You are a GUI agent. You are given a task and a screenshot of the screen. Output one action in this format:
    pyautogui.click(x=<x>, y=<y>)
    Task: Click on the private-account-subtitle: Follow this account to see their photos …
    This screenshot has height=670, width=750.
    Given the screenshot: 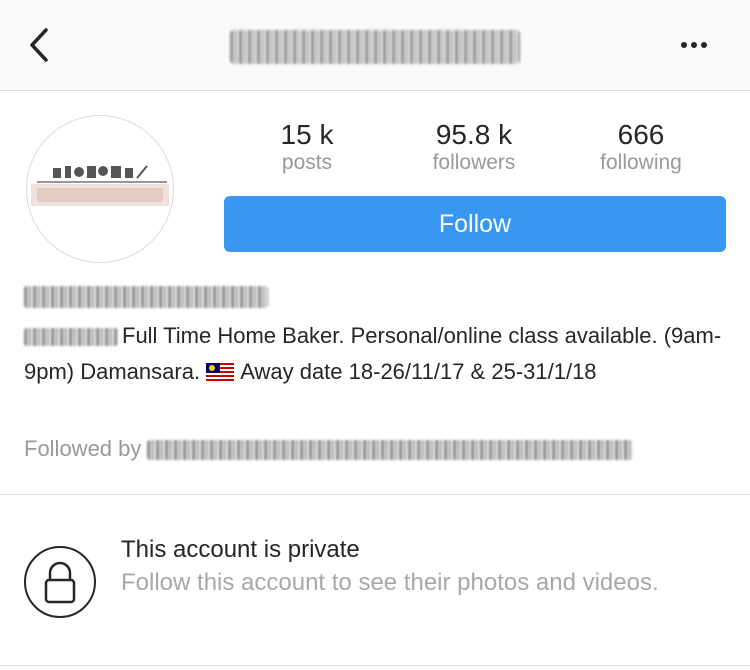 What is the action you would take?
    pyautogui.click(x=390, y=582)
    